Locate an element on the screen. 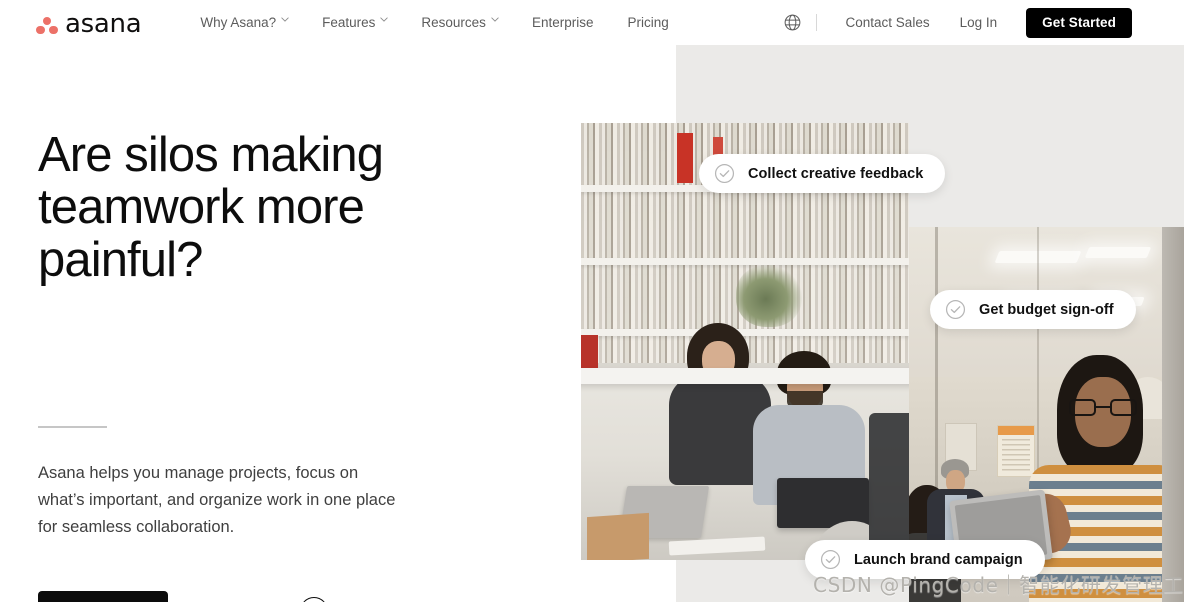 This screenshot has width=1184, height=602. nav-item-label: Why Asana? is located at coordinates (238, 22).